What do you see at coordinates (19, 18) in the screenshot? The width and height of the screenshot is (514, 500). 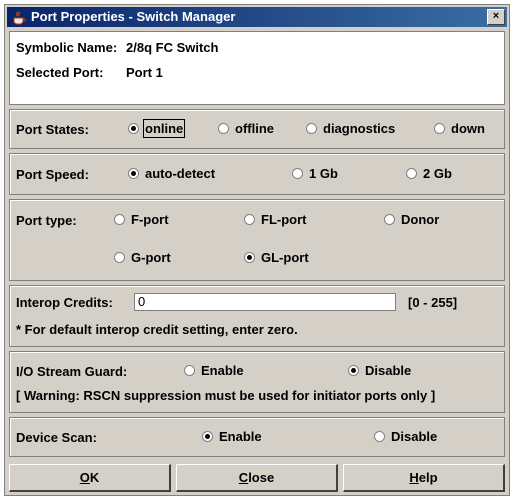 I see `java-cup-icon` at bounding box center [19, 18].